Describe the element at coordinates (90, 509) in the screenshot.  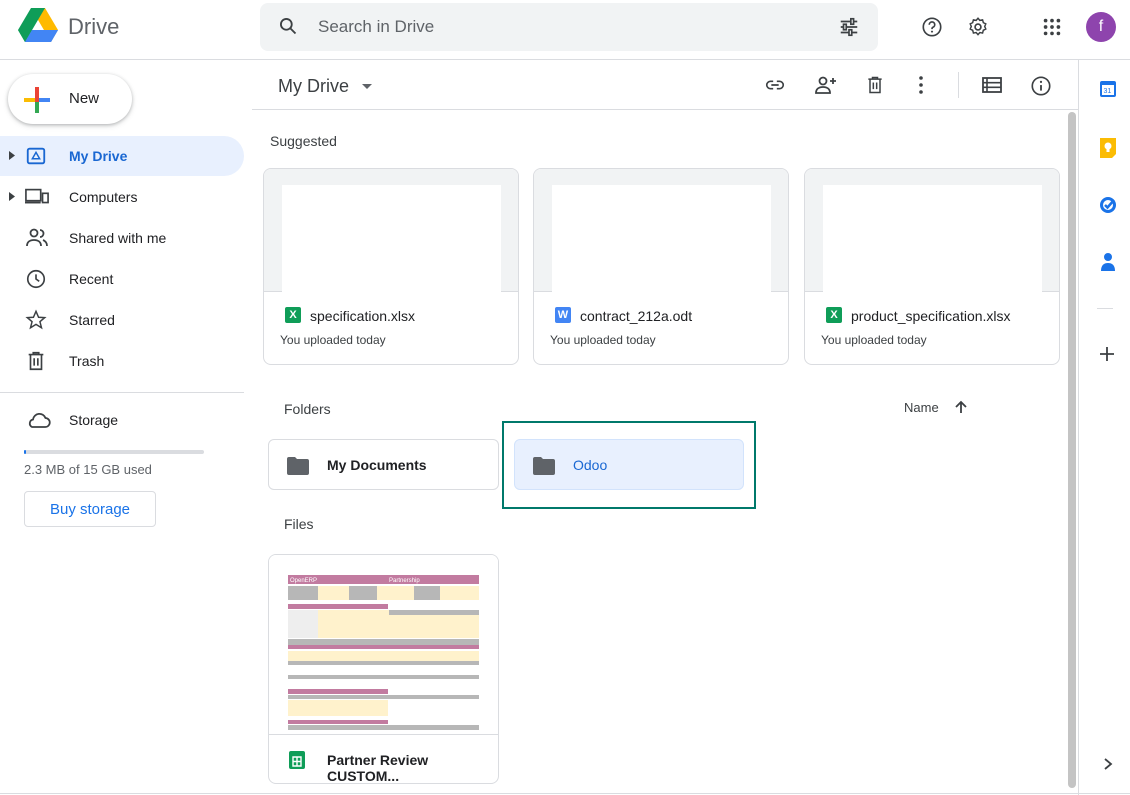
I see `buy-storage-button: Buy storage` at that location.